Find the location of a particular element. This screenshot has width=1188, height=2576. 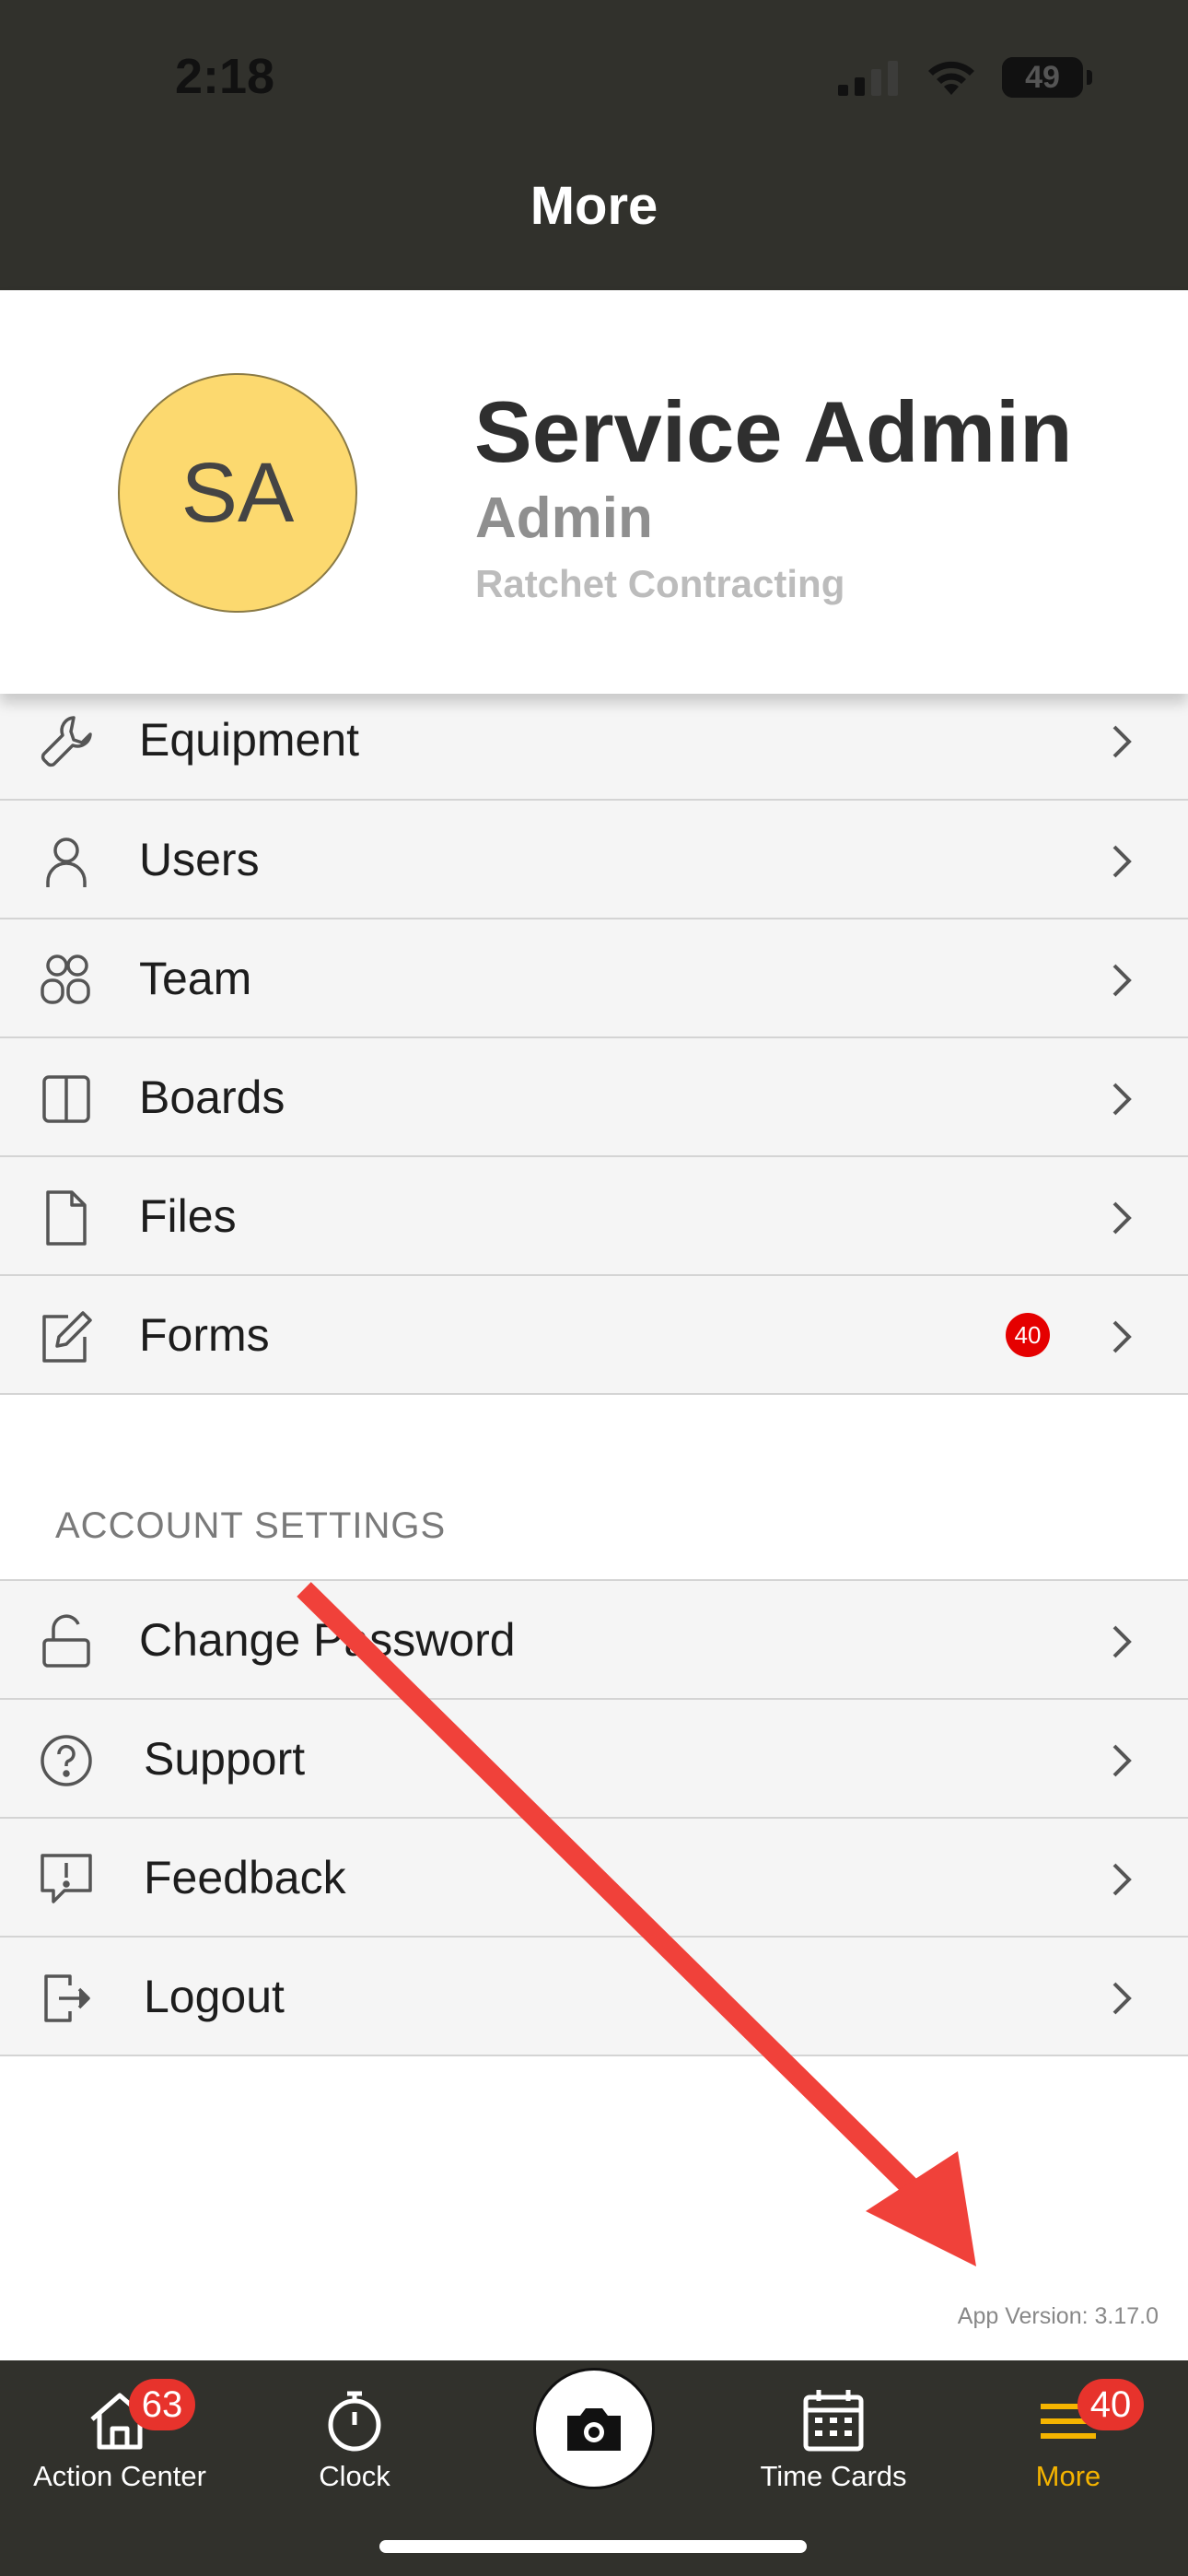

signal-icon is located at coordinates (868, 78).